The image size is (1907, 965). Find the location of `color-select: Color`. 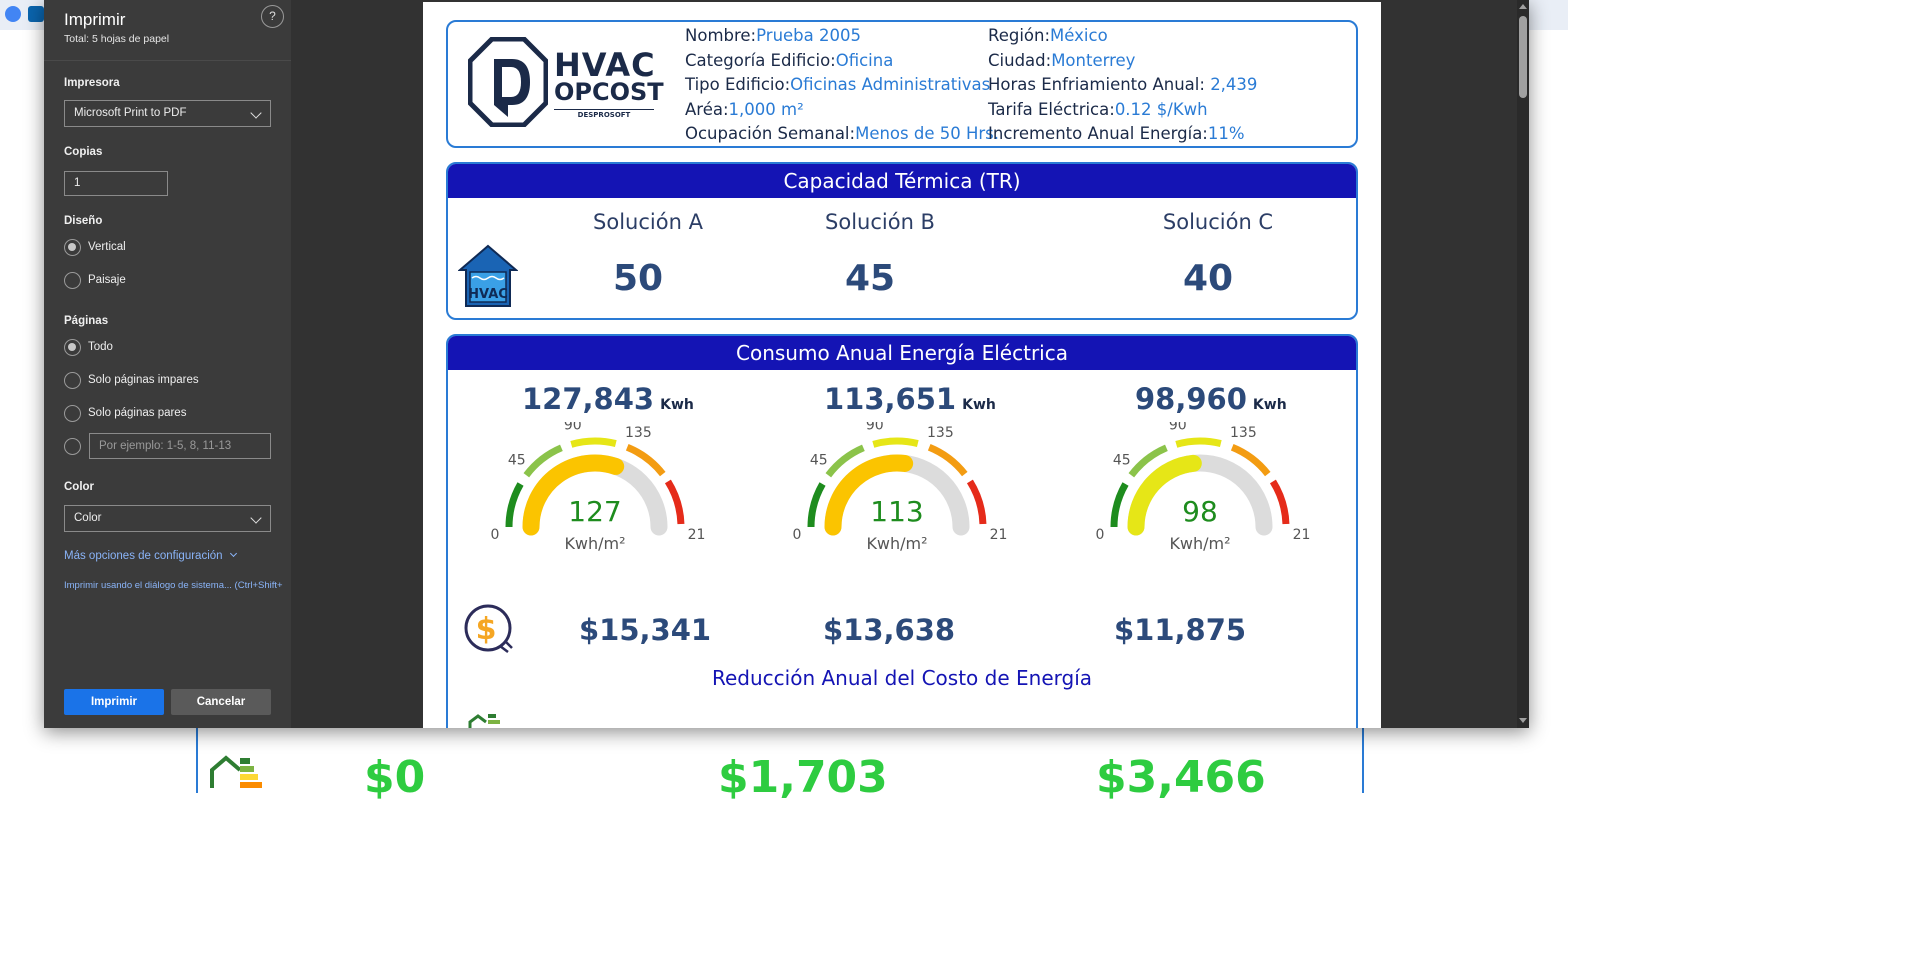

color-select: Color is located at coordinates (167, 518).